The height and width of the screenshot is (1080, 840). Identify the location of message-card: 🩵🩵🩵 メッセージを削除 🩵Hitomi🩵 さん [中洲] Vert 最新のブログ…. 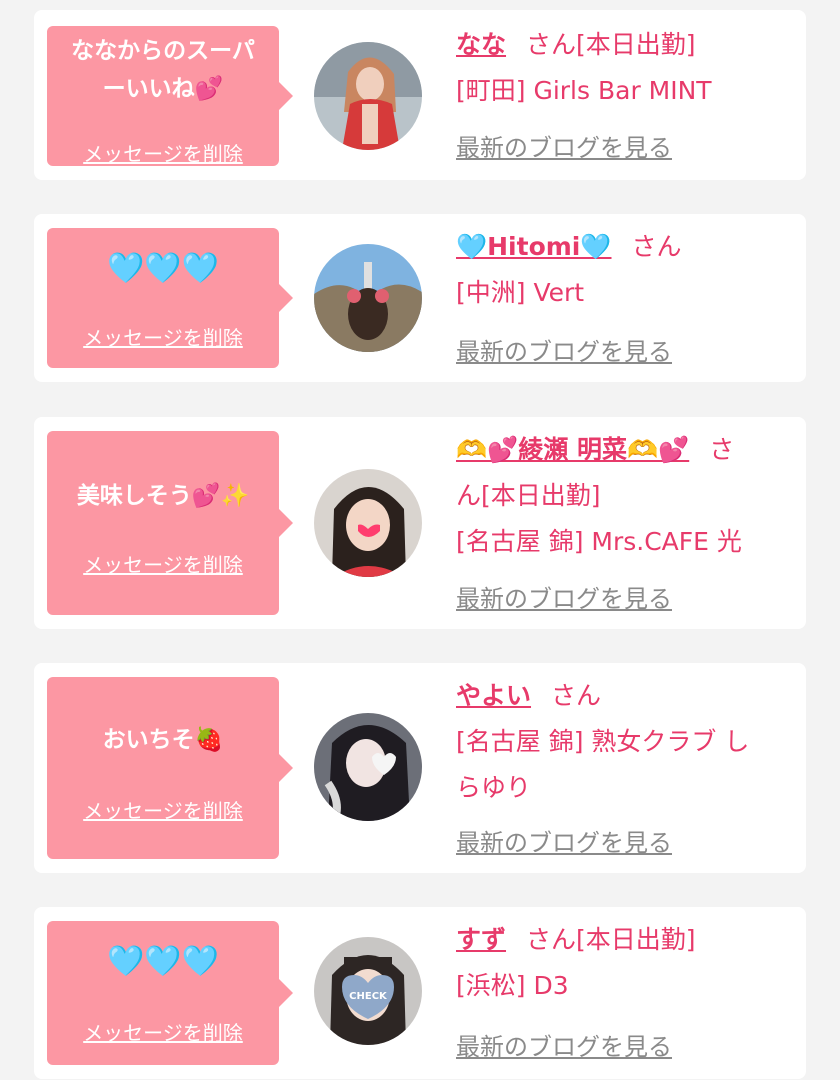
(420, 298).